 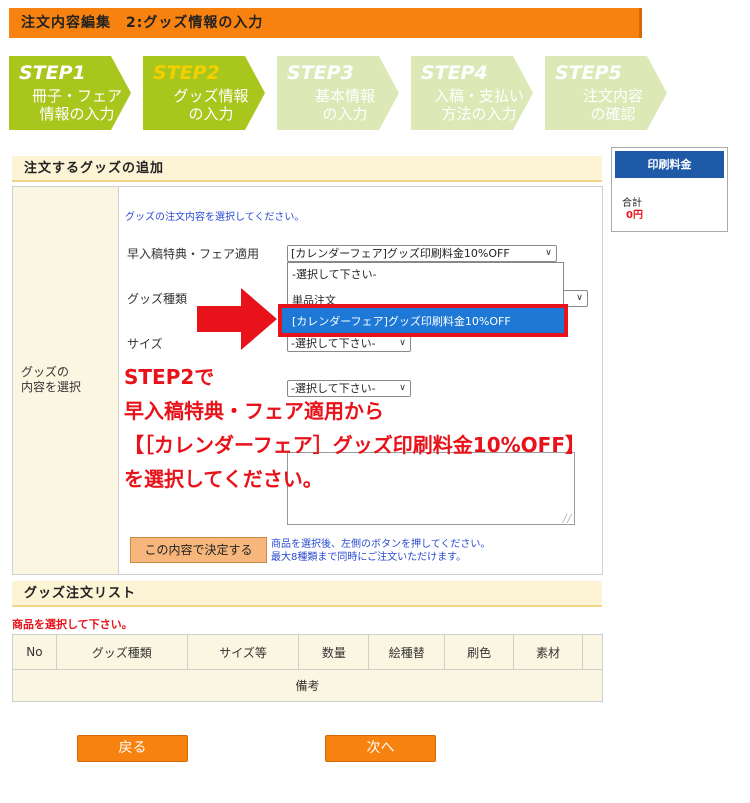 I want to click on dropdown-option-selected: [カレンダーフェア]グッズ印刷料金10%OFF, so click(x=423, y=320).